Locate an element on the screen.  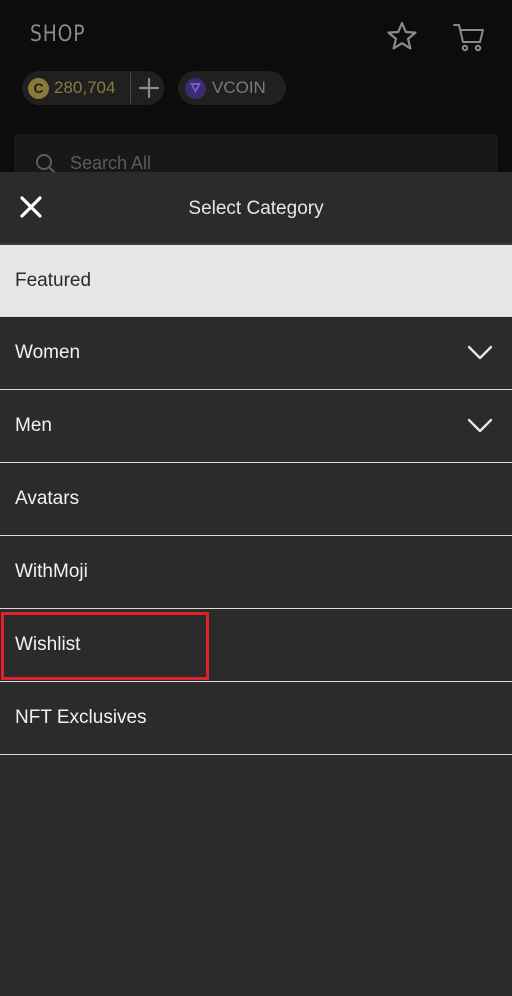
category-label: Avatars is located at coordinates (47, 498).